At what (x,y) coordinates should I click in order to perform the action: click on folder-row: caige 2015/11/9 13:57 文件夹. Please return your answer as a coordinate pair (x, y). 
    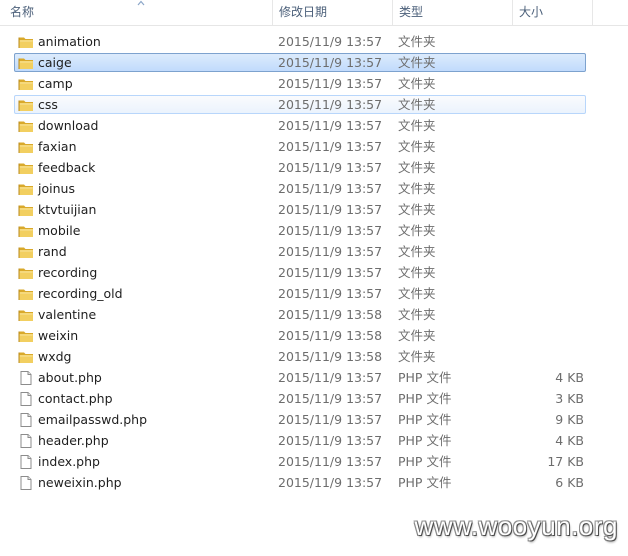
    Looking at the image, I should click on (314, 63).